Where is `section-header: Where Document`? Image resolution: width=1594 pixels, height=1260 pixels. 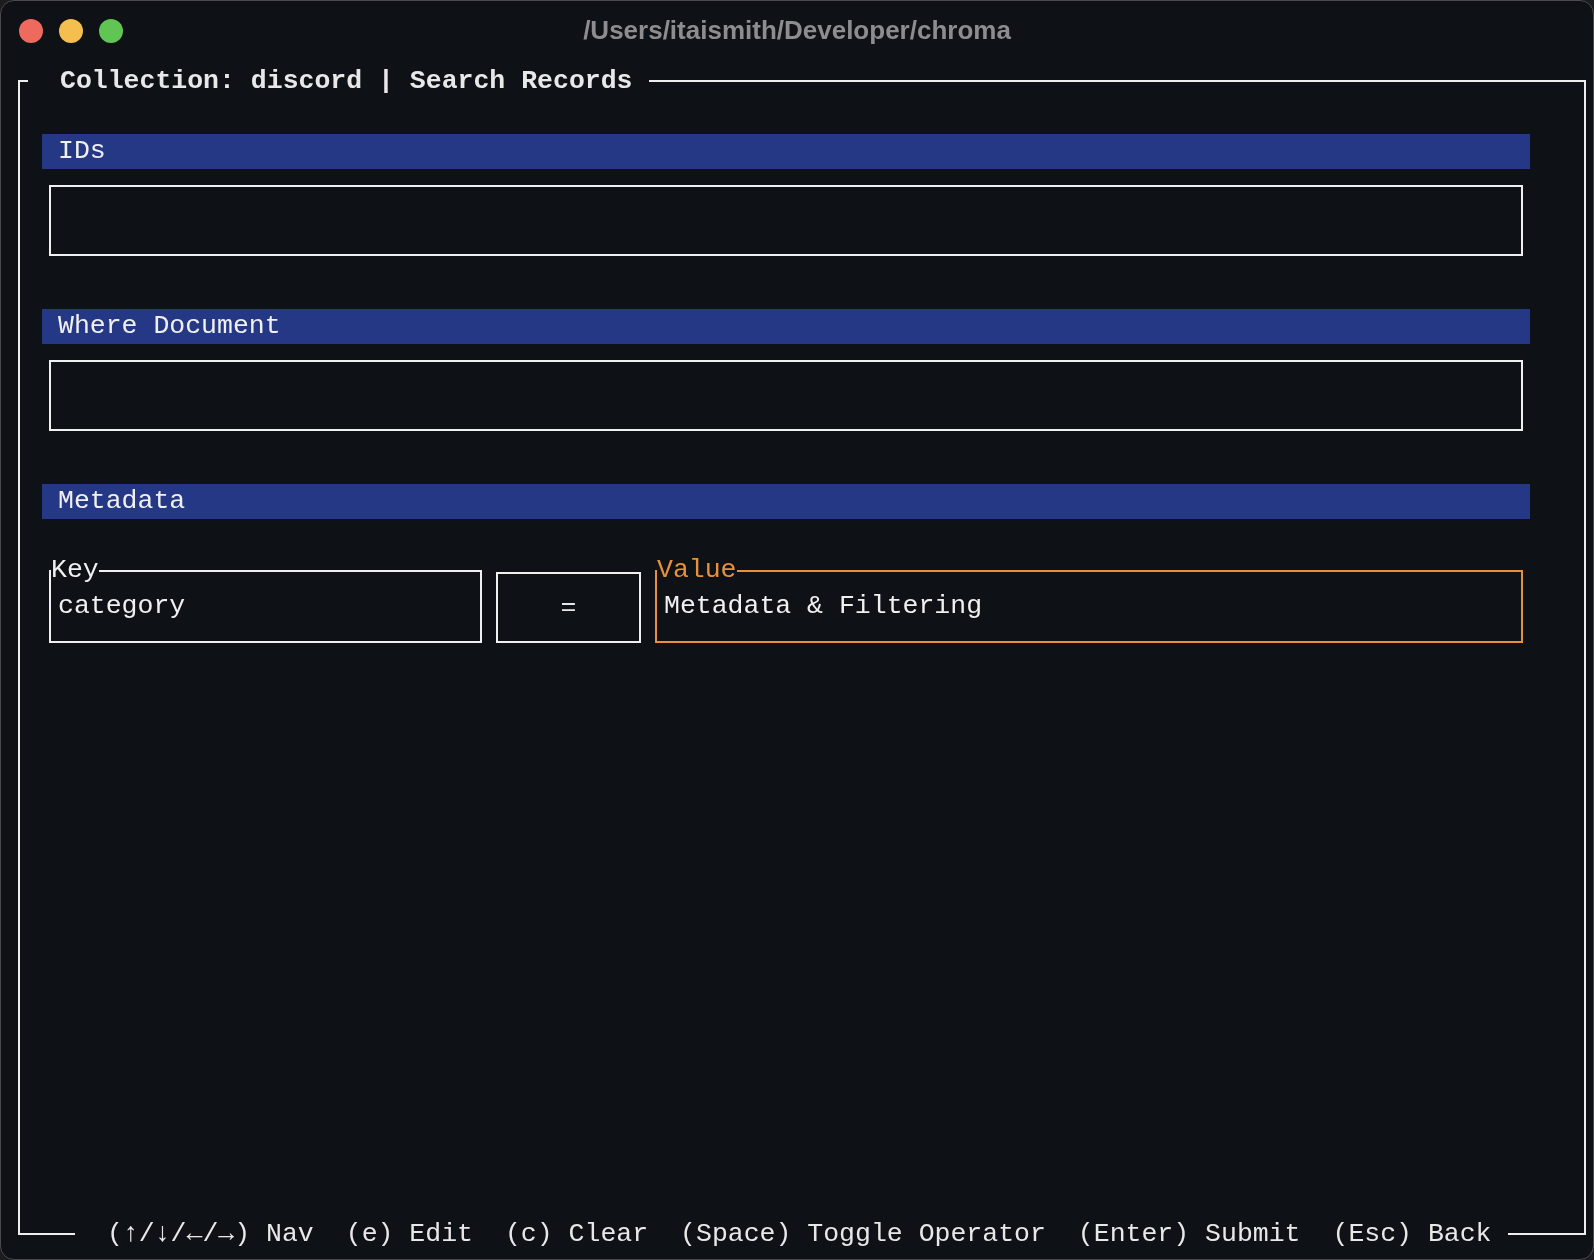
section-header: Where Document is located at coordinates (786, 326).